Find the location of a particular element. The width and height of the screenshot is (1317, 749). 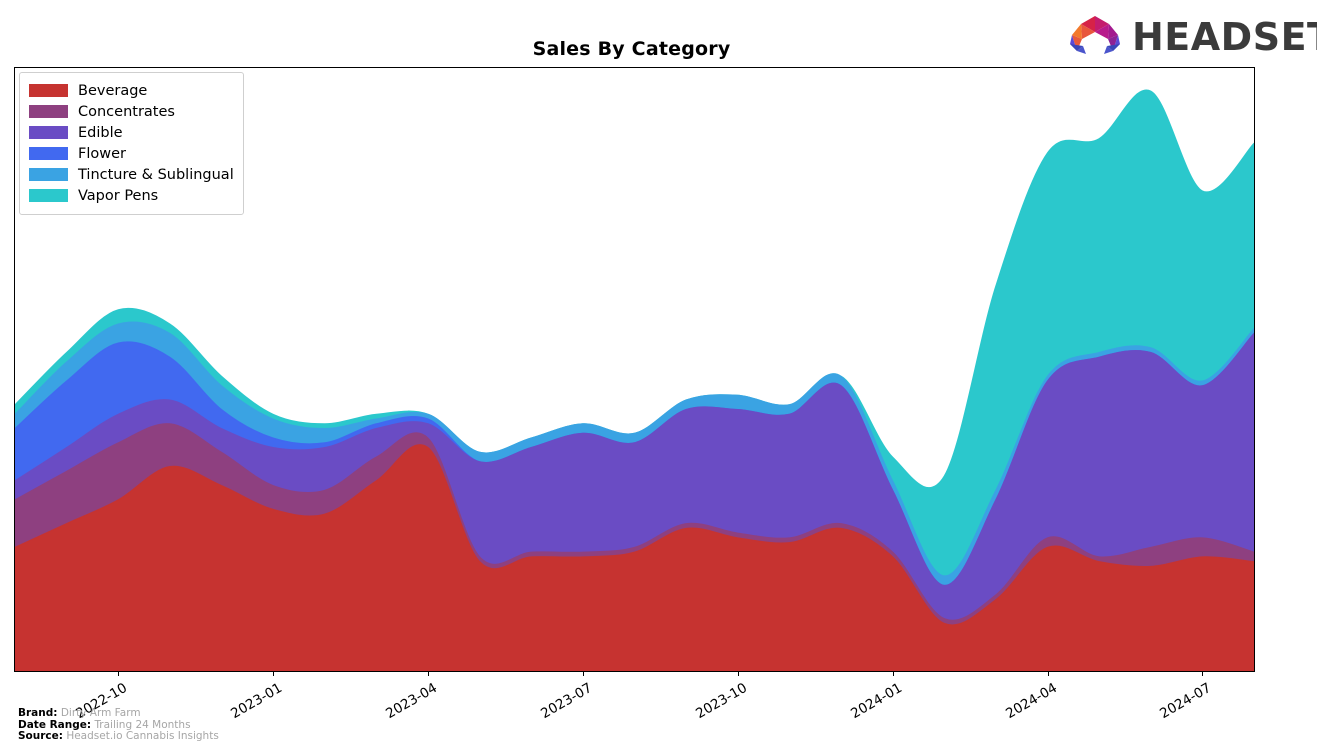

legend-label-concentrates: Concentrates is located at coordinates (126, 111).